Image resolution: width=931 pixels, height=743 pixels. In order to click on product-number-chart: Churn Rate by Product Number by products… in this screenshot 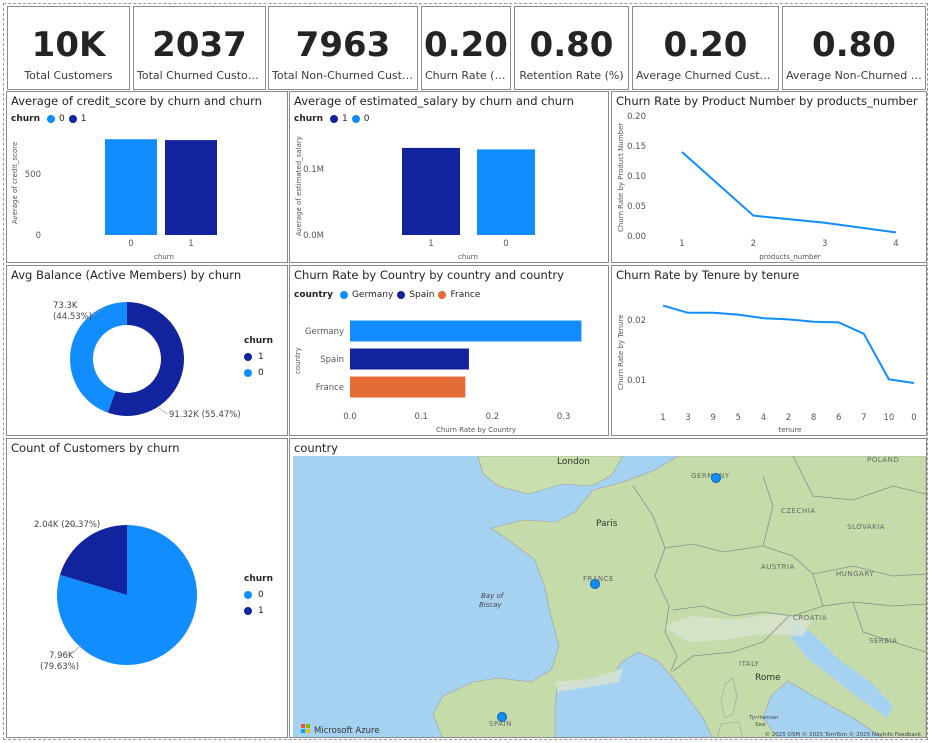, I will do `click(769, 177)`.